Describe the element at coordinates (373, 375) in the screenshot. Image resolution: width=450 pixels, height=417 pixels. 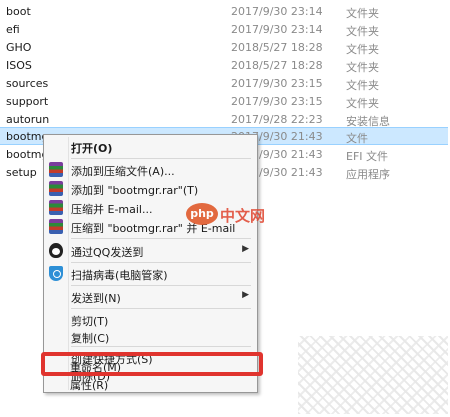
I see `image-noise-overlay` at that location.